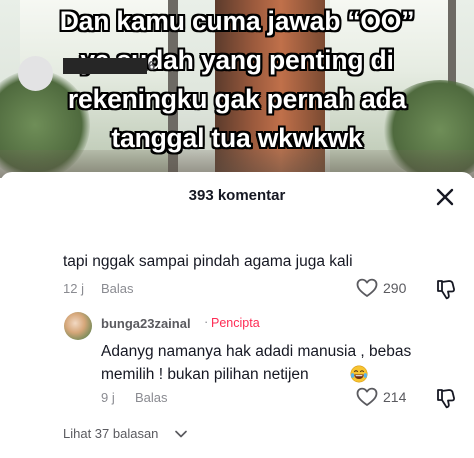  Describe the element at coordinates (108, 397) in the screenshot. I see `reply-time: 9 j` at that location.